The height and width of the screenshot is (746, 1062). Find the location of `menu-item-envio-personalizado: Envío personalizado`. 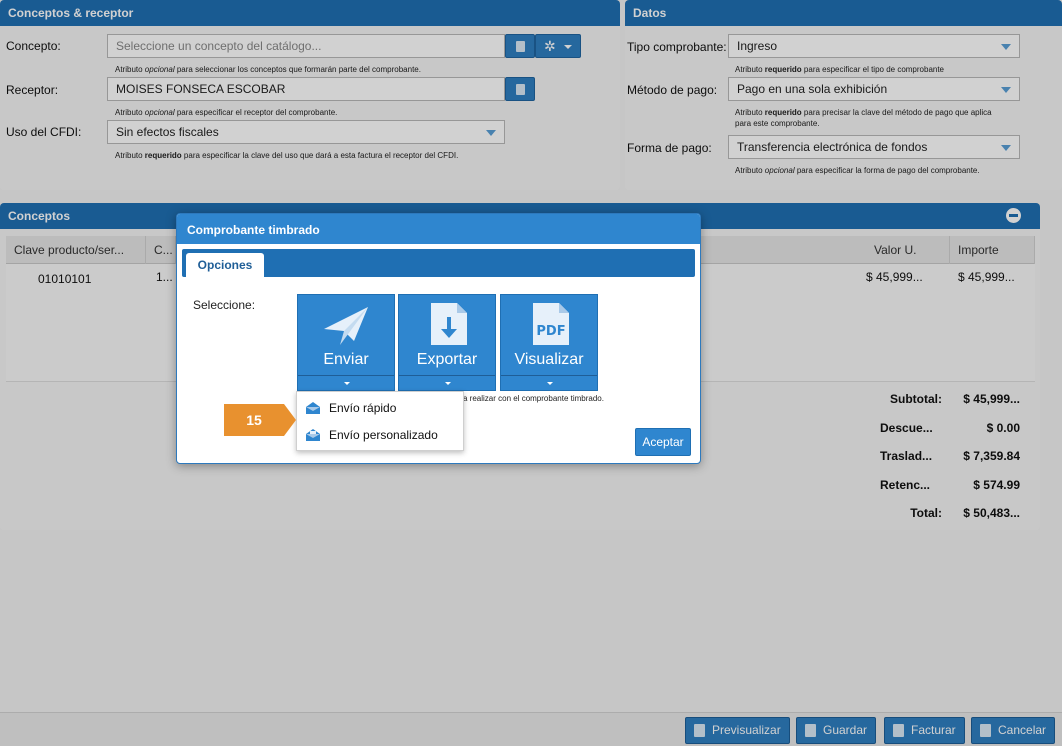

menu-item-envio-personalizado: Envío personalizado is located at coordinates (380, 435).